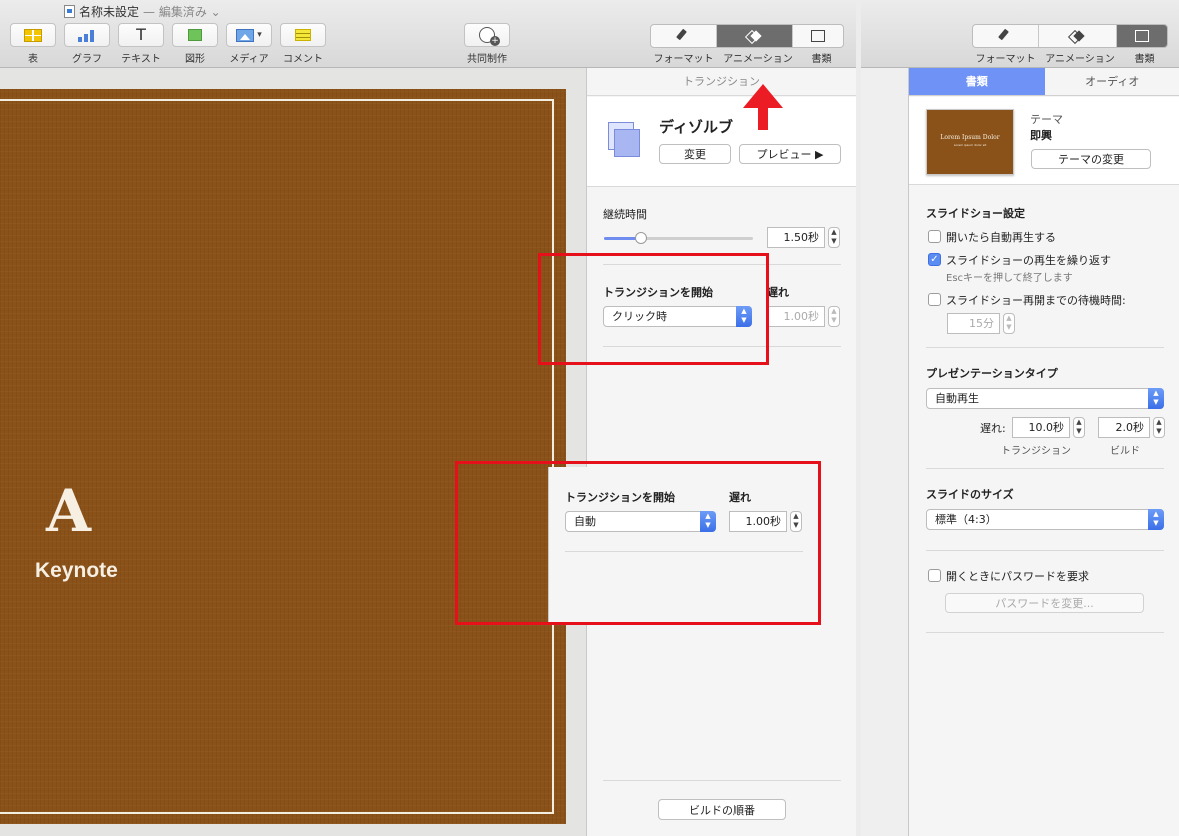 The image size is (1179, 836). I want to click on presentation-type-popup: 自動再生 ▲ ▼, so click(1045, 398).